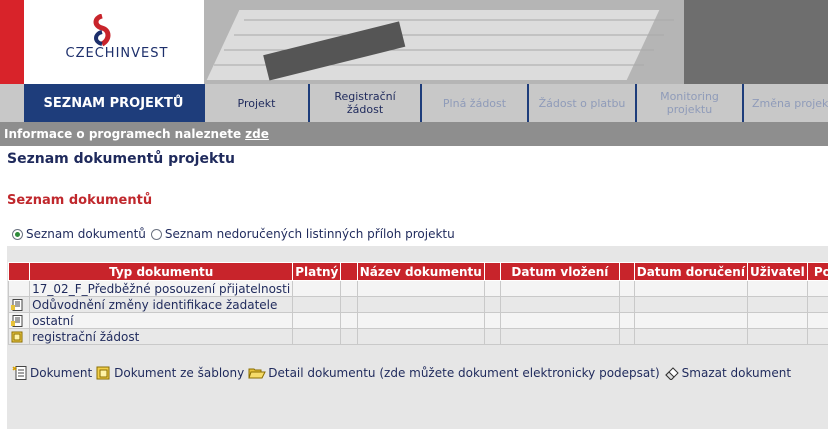 The height and width of the screenshot is (429, 828). What do you see at coordinates (560, 271) in the screenshot?
I see `column-header-date-inserted: Datum vložení` at bounding box center [560, 271].